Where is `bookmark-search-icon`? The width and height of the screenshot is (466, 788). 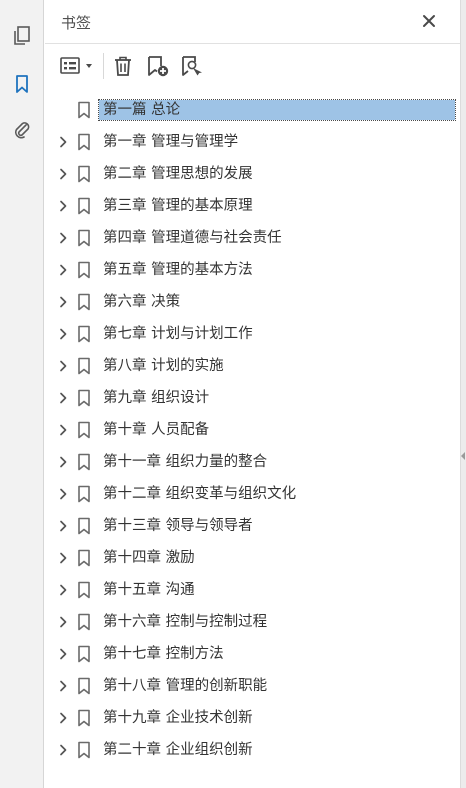
bookmark-search-icon is located at coordinates (192, 66).